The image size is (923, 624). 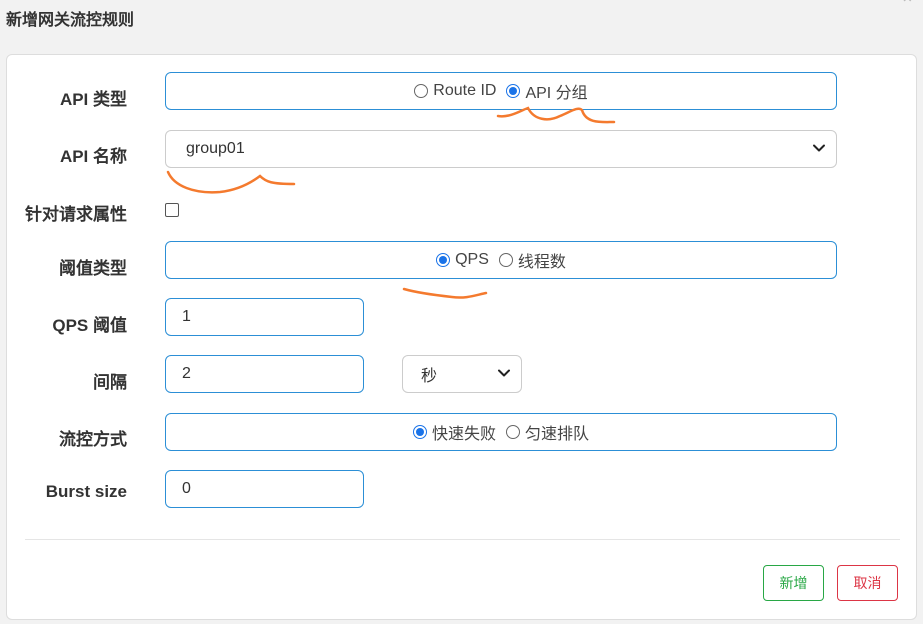 I want to click on api-name-value: group01, so click(x=215, y=148).